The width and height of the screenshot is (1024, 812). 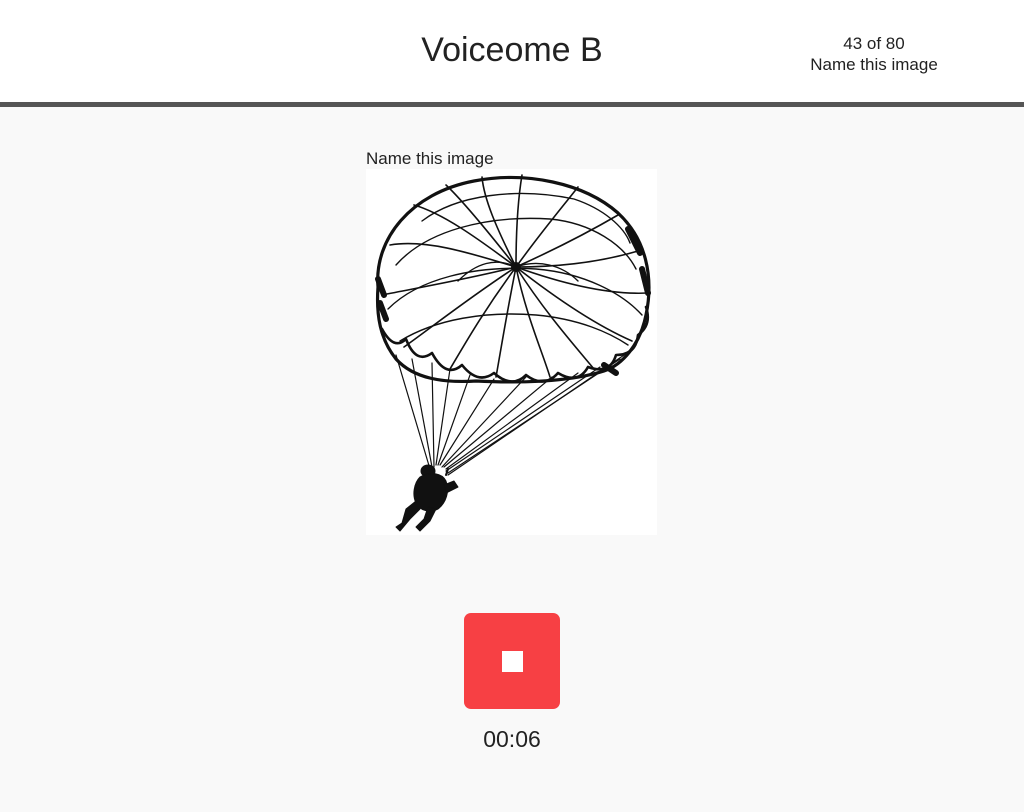 I want to click on stop-icon, so click(x=512, y=661).